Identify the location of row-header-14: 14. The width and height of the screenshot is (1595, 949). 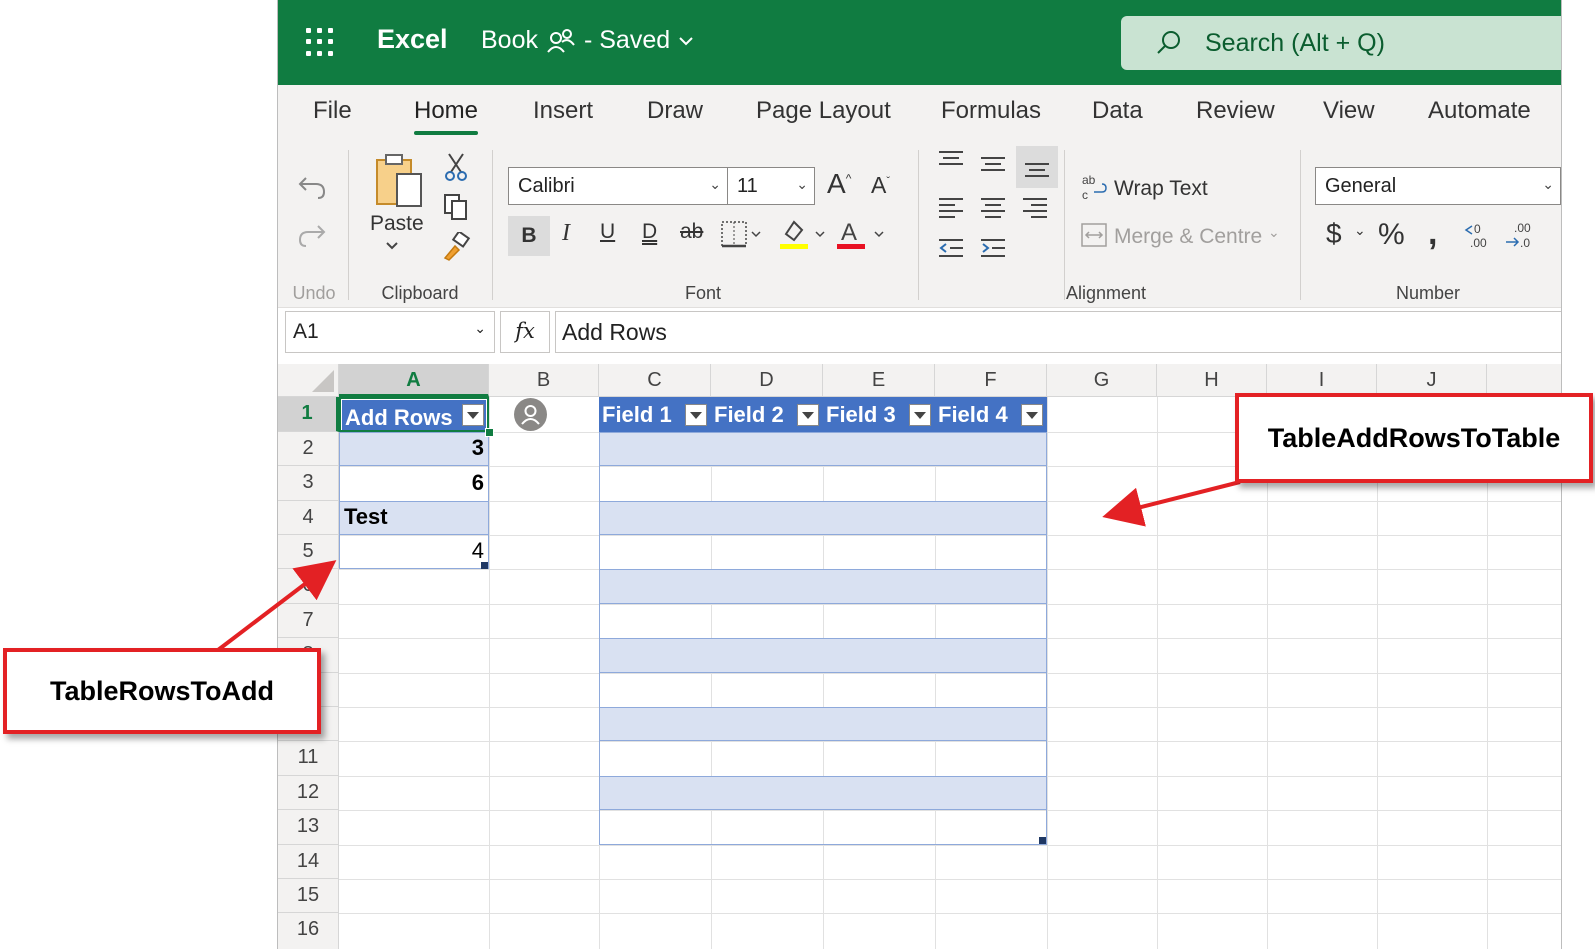
(308, 862).